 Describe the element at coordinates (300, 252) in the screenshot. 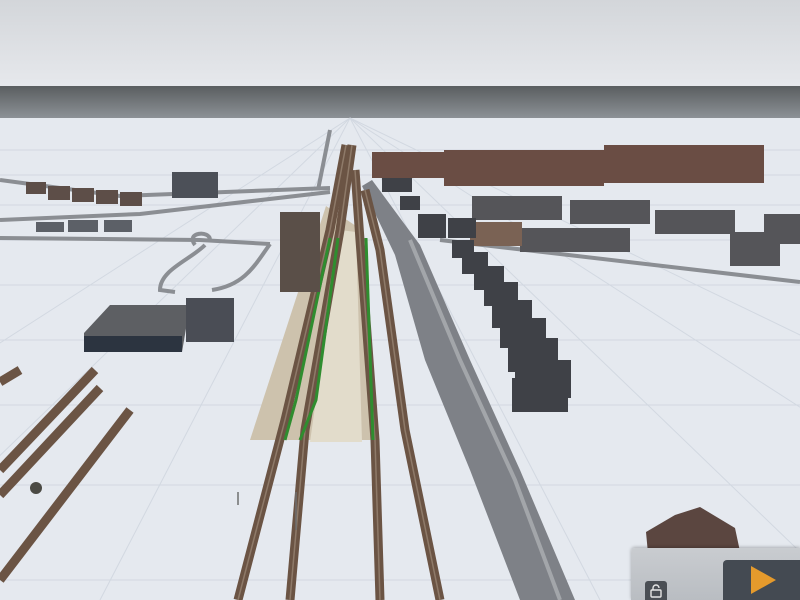

I see `station-building-wing` at that location.